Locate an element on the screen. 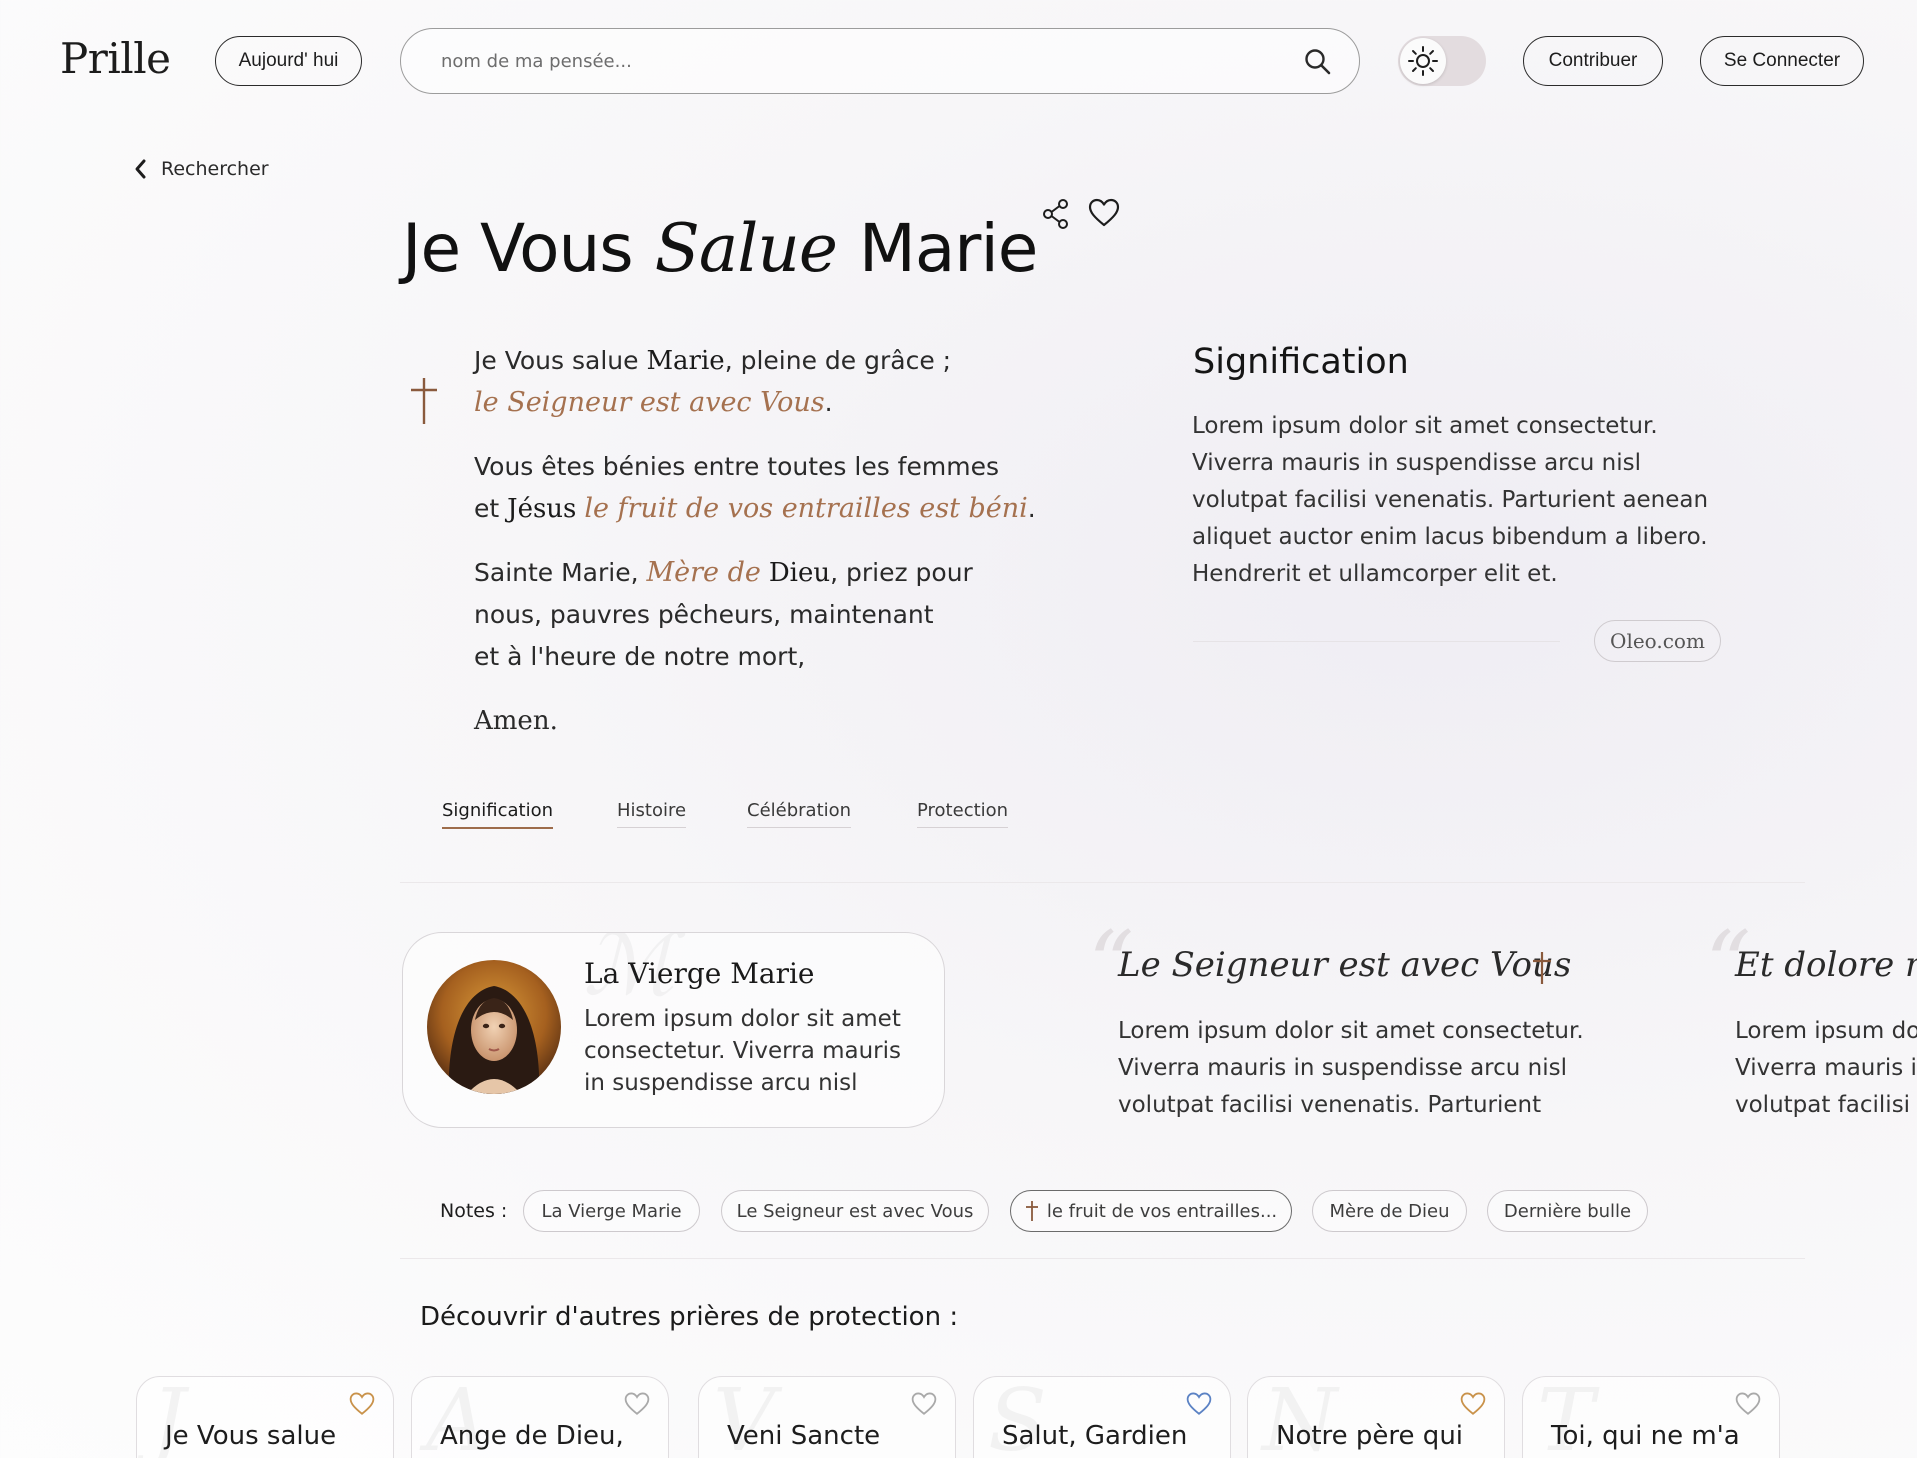  quote-line: Viverra mauris in suspendisse arcu nisl is located at coordinates (1342, 1068).